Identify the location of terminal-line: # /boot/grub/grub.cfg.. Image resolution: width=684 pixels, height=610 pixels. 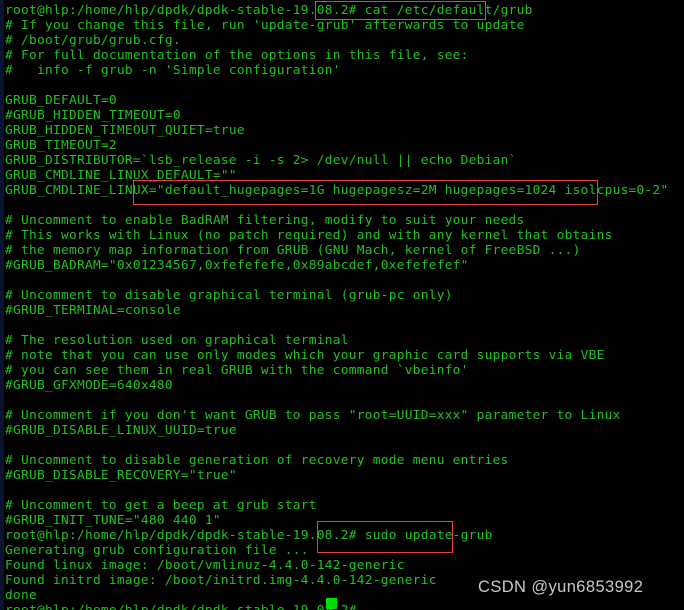
(93, 40).